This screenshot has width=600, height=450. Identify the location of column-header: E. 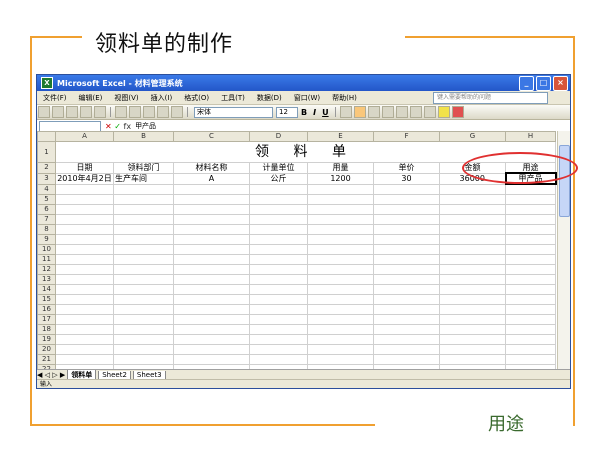
(340, 136).